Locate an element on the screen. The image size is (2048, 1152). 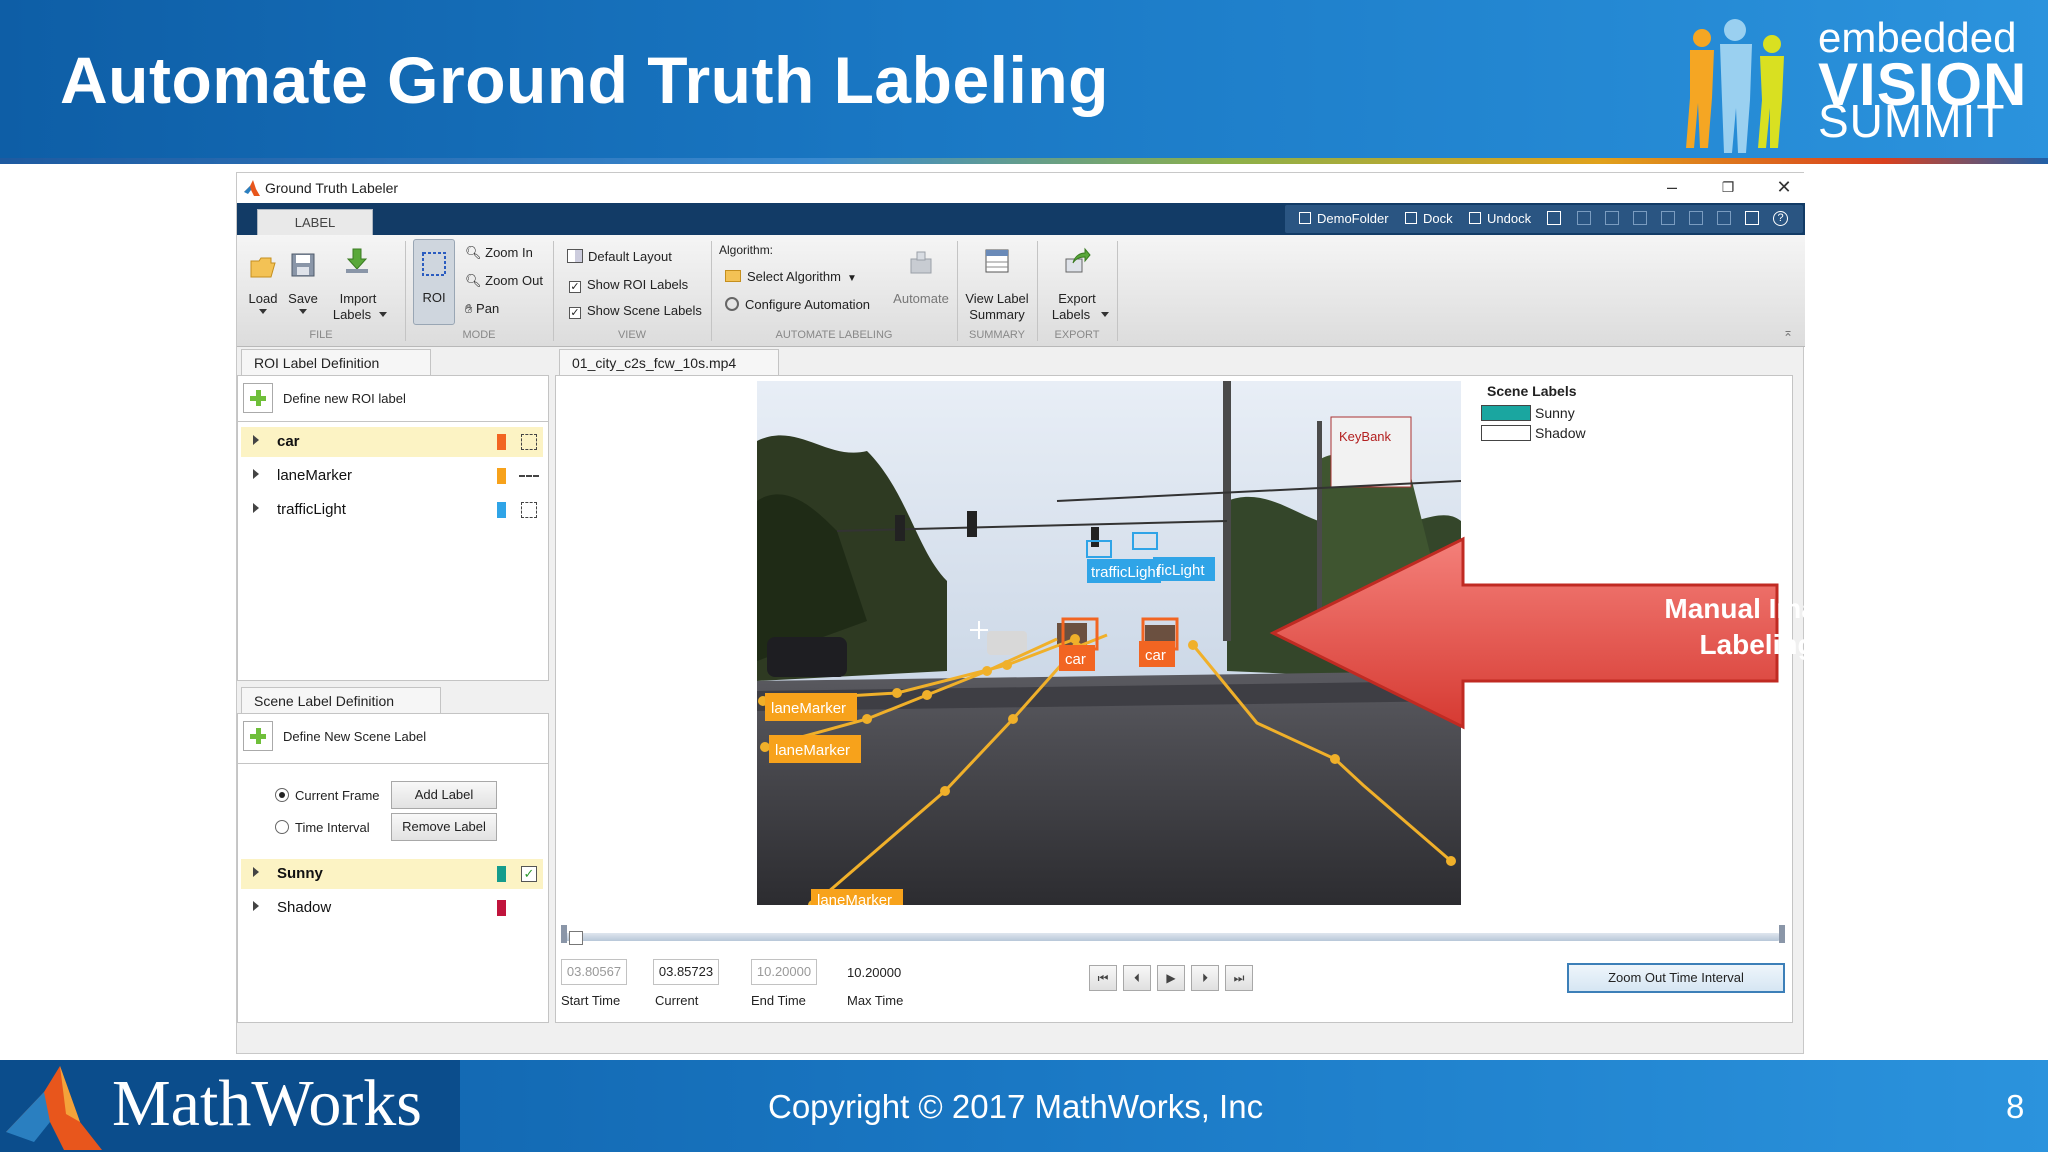
zoom-out-icon: 🔍︎ is located at coordinates (473, 280).